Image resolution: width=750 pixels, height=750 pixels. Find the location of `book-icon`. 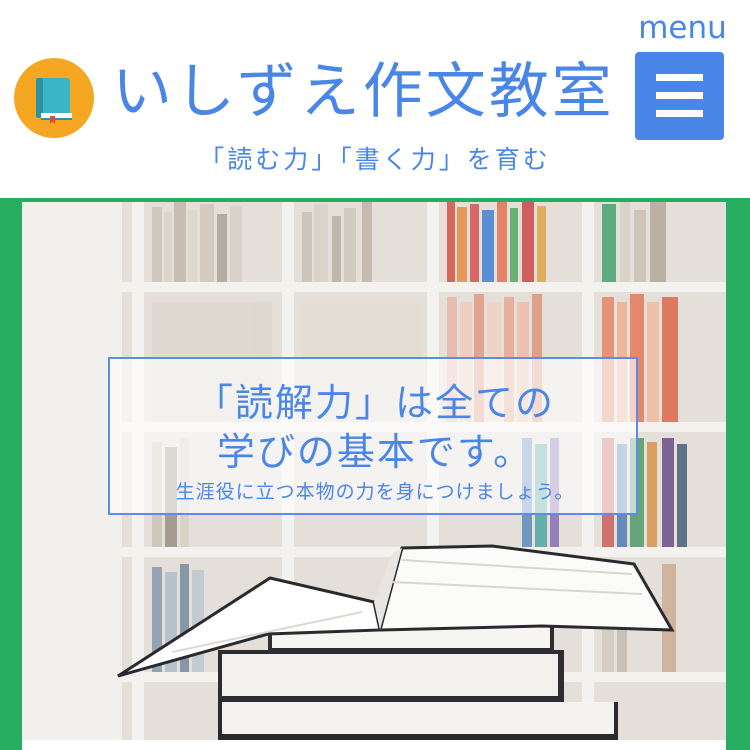

book-icon is located at coordinates (54, 101).